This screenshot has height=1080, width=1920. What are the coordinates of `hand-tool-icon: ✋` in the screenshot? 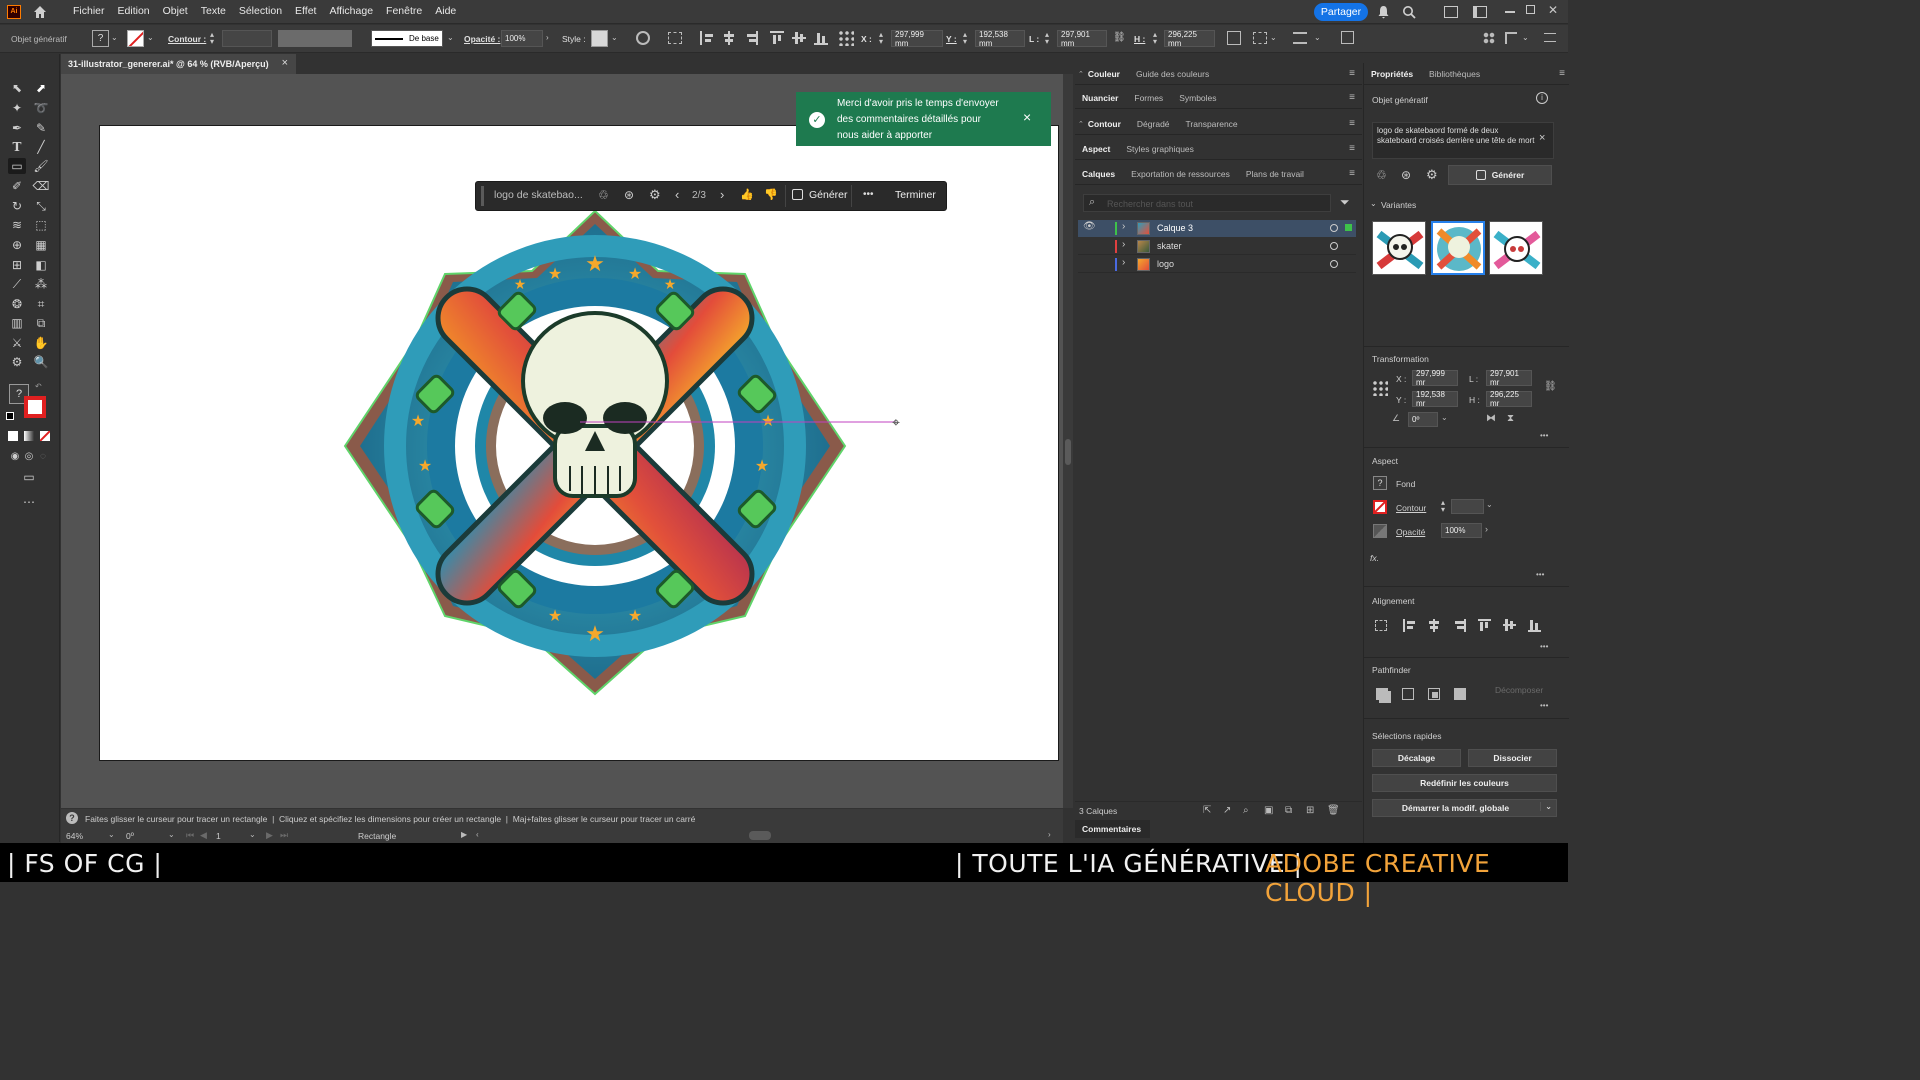 It's located at (41, 343).